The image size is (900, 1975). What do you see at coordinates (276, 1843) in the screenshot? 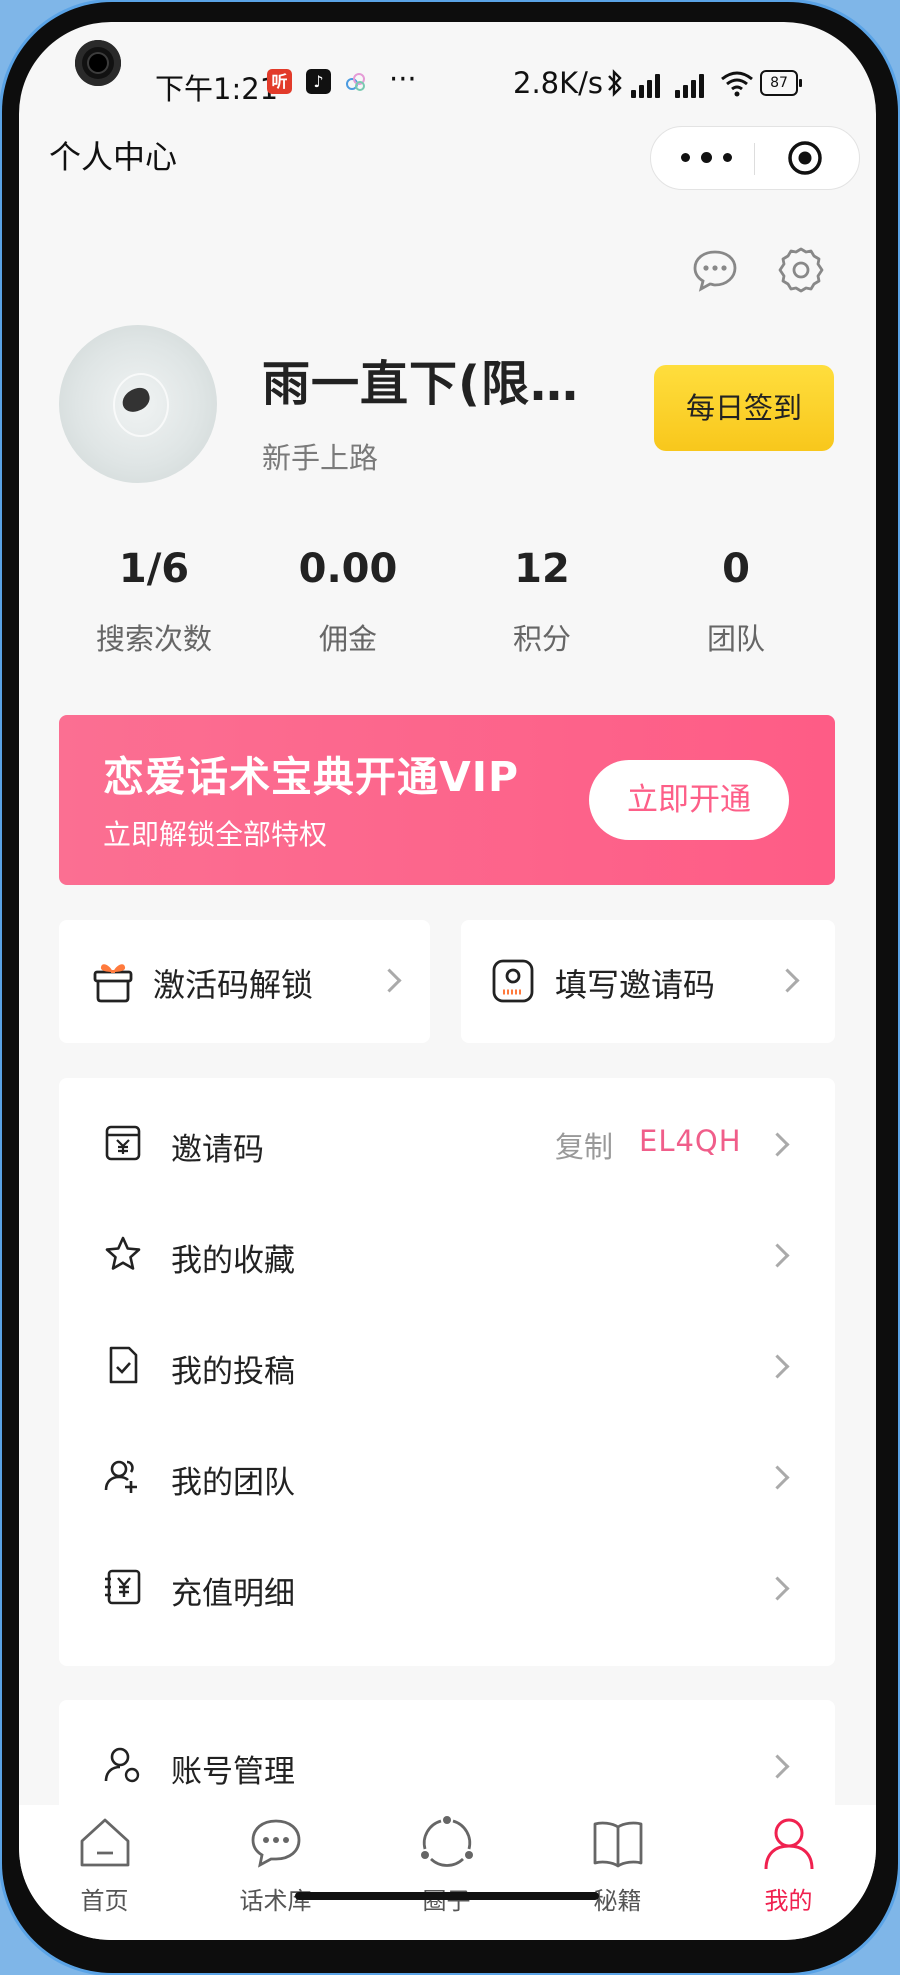
I see `chat-icon` at bounding box center [276, 1843].